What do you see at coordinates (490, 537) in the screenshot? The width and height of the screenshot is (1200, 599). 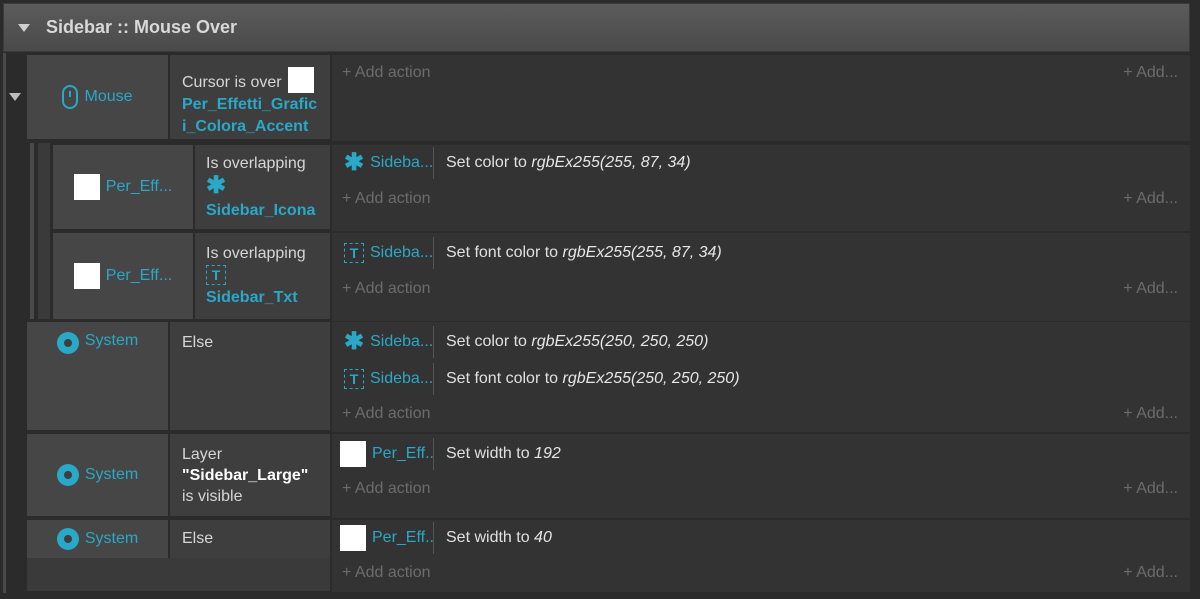 I see `action-verb: Set width to` at bounding box center [490, 537].